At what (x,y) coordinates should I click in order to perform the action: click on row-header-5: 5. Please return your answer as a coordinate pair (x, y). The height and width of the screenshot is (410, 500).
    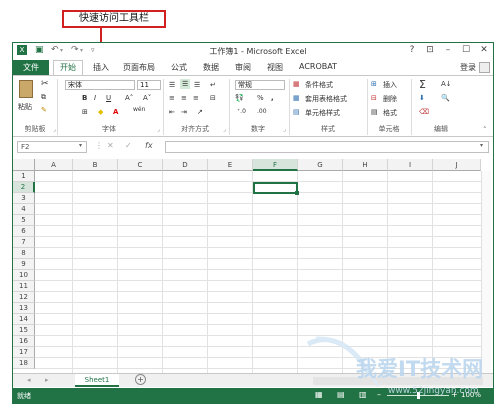
    Looking at the image, I should click on (24, 220).